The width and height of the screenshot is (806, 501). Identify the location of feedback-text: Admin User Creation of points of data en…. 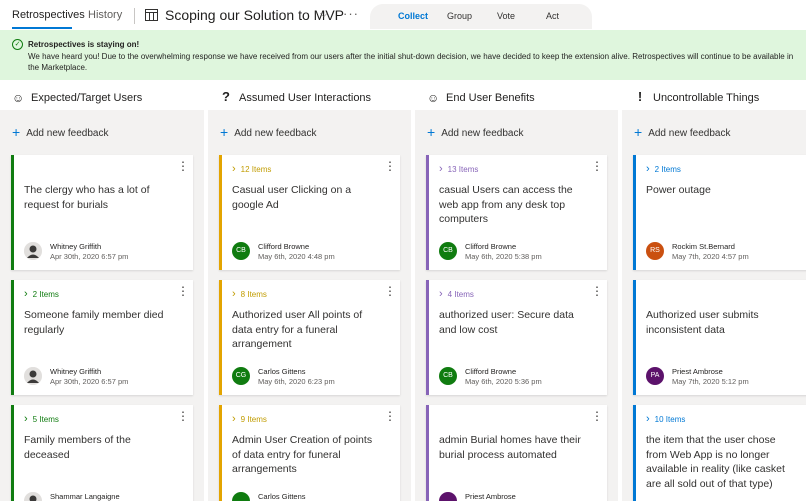
(302, 454).